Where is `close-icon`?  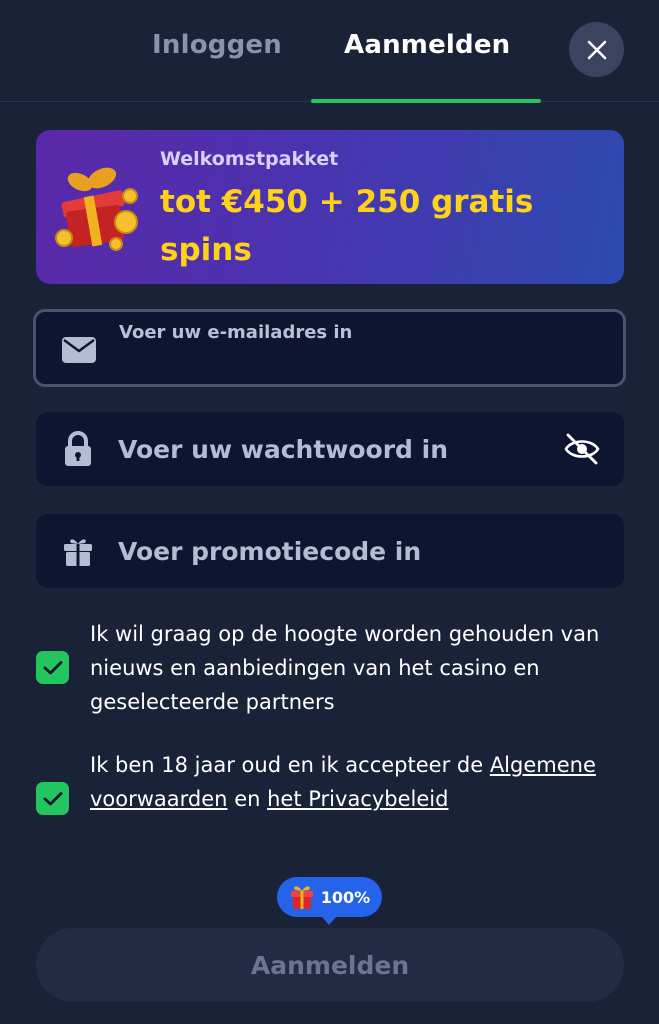 close-icon is located at coordinates (596, 49).